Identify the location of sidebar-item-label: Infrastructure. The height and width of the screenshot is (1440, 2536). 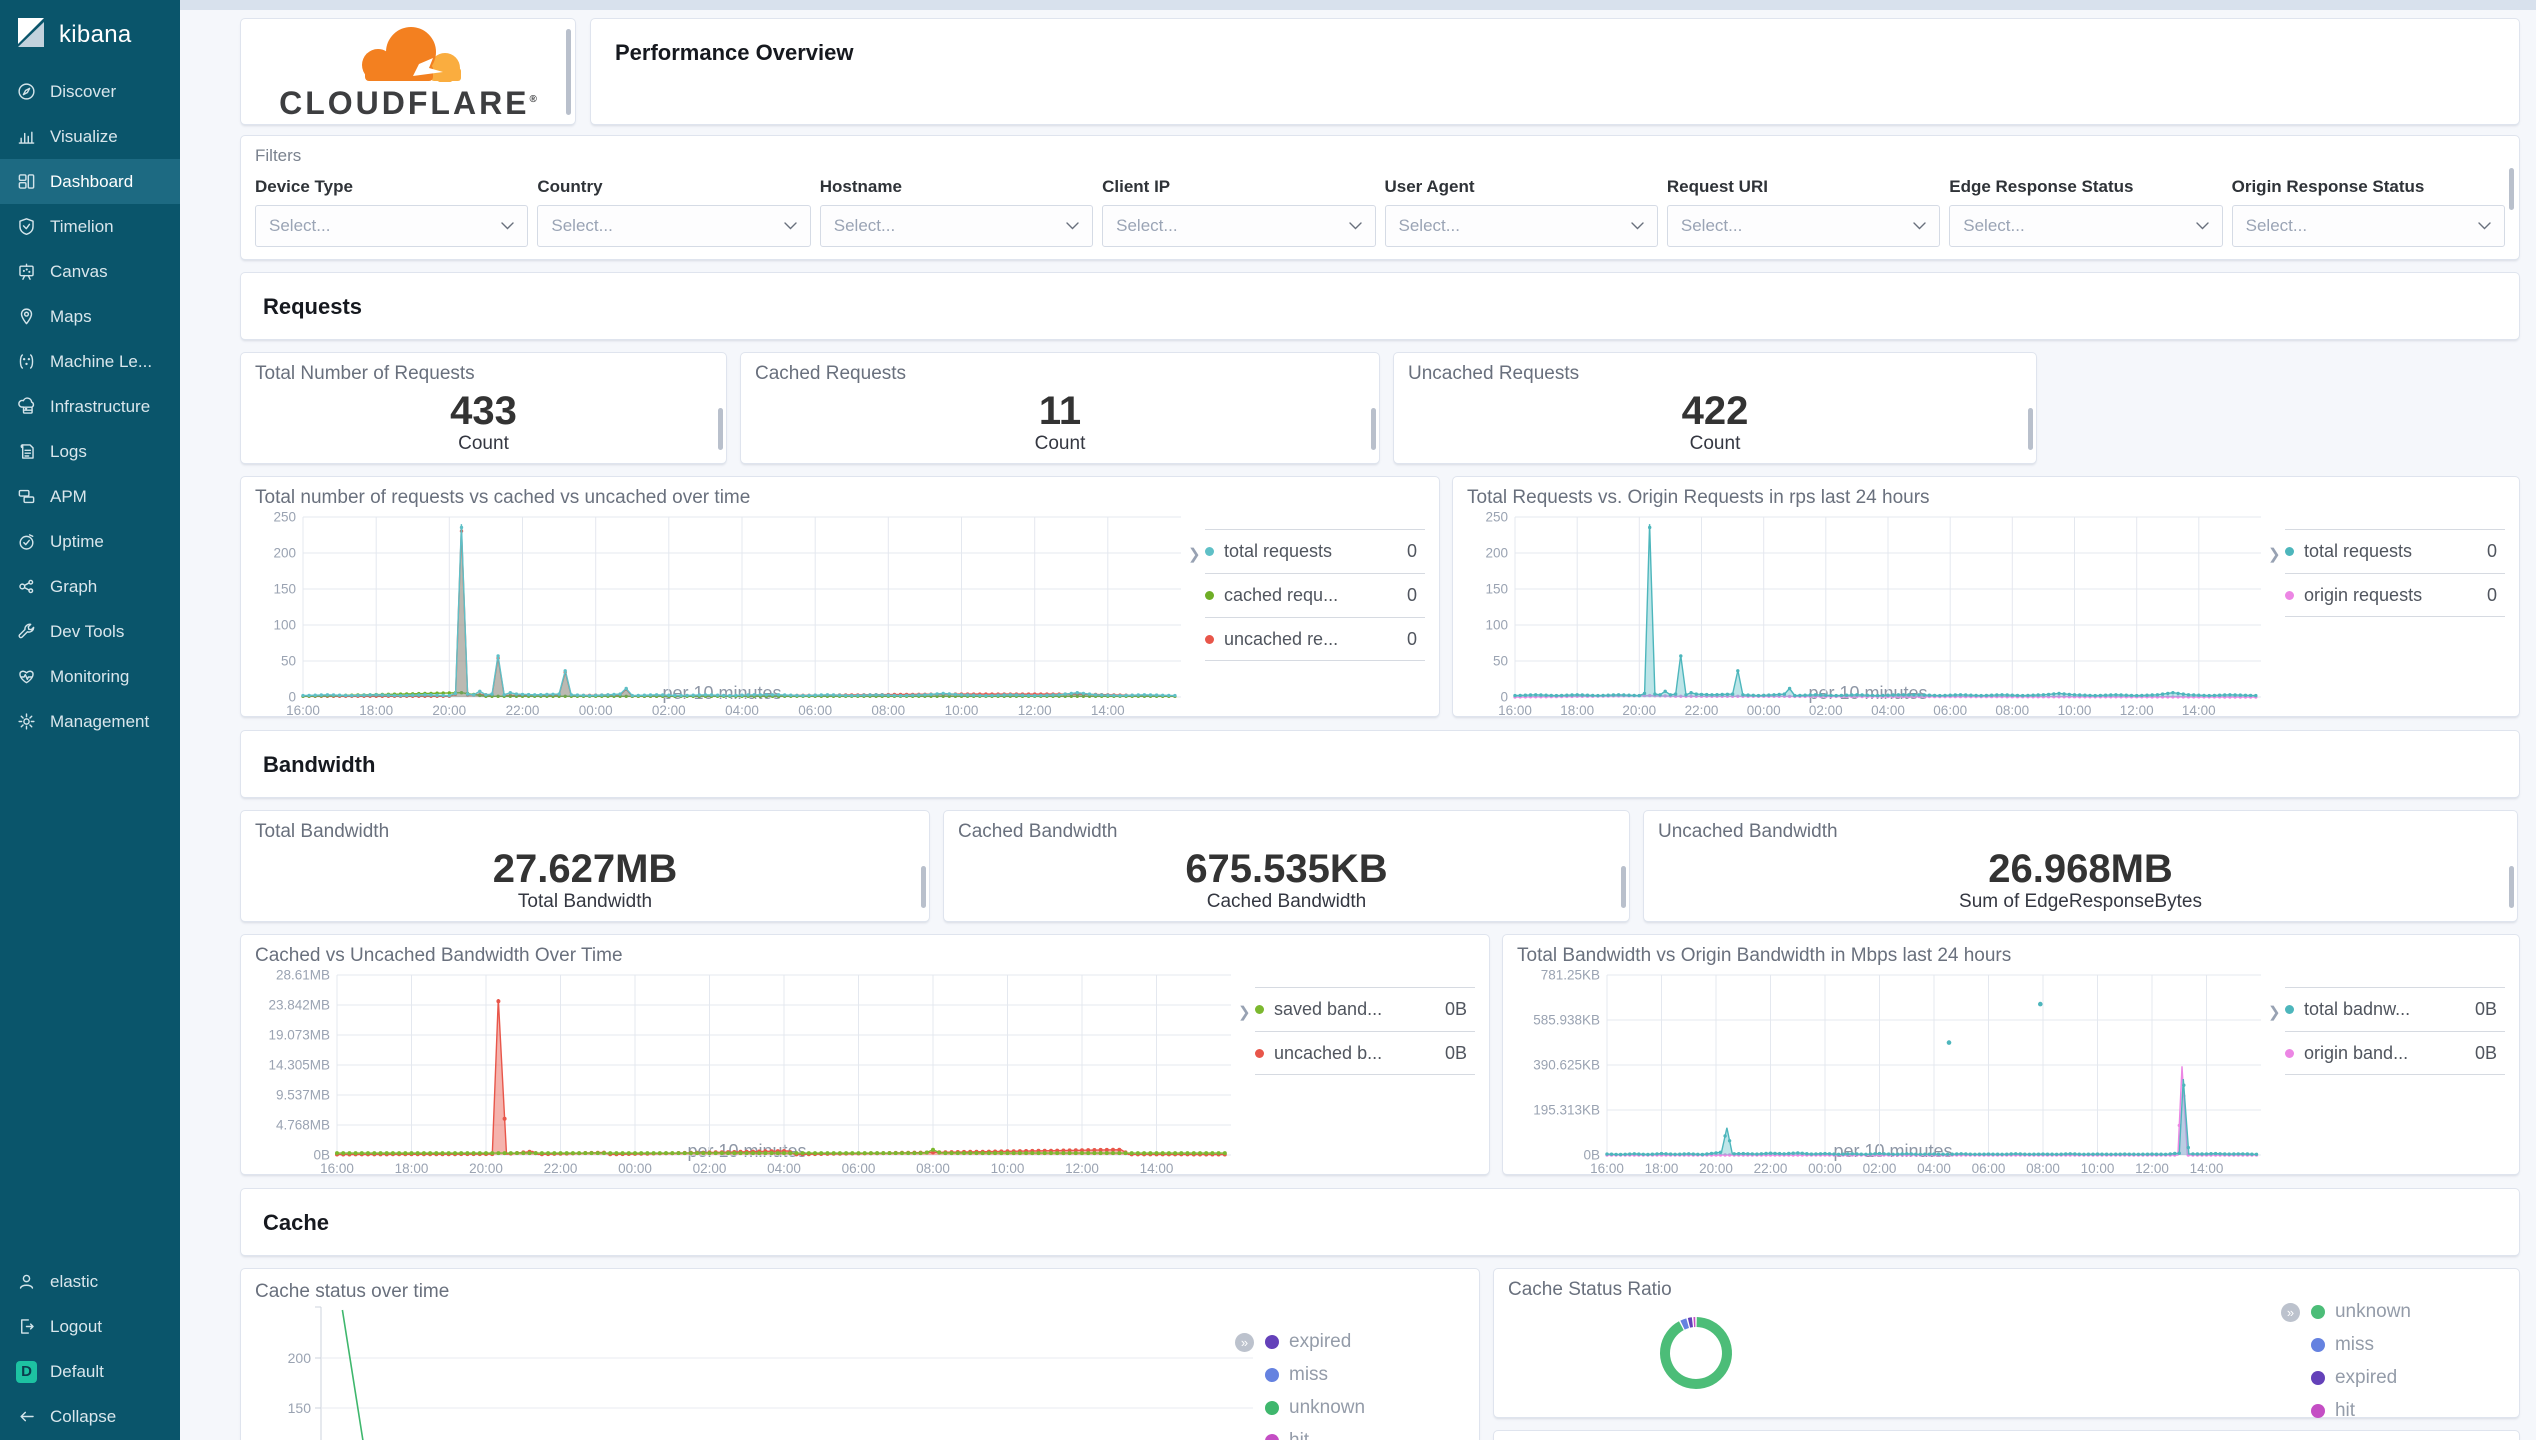
(100, 406).